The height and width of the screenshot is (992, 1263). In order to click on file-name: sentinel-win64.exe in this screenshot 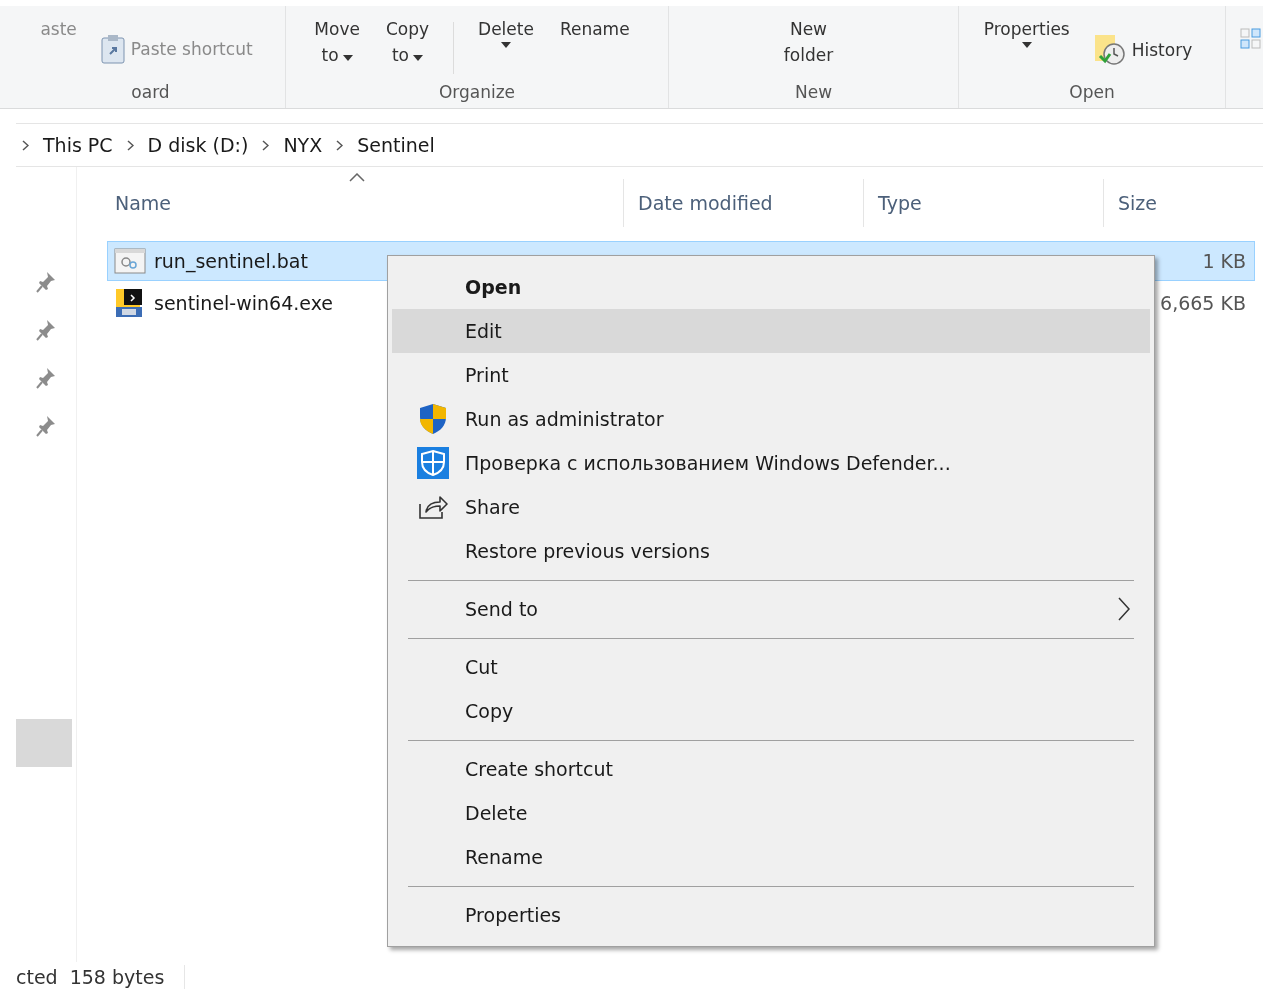, I will do `click(243, 303)`.